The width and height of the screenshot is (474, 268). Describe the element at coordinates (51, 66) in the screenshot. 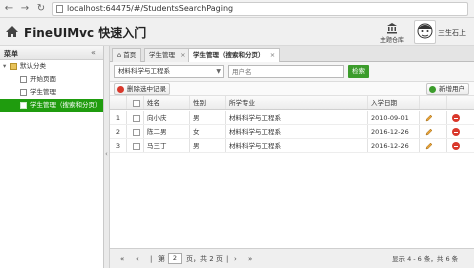

I see `tree-root: ▾ 默认分类` at that location.